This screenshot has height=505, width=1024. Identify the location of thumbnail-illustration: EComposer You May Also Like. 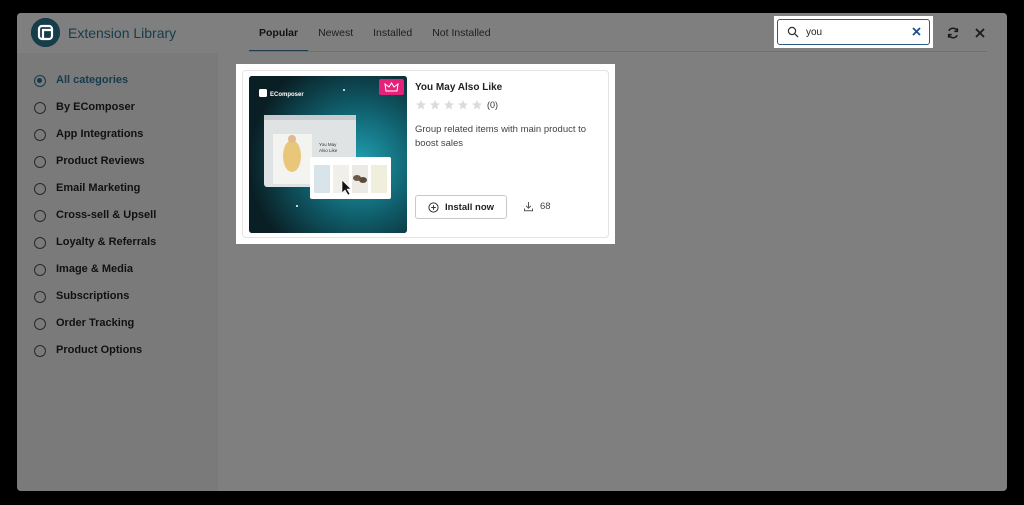
(328, 154).